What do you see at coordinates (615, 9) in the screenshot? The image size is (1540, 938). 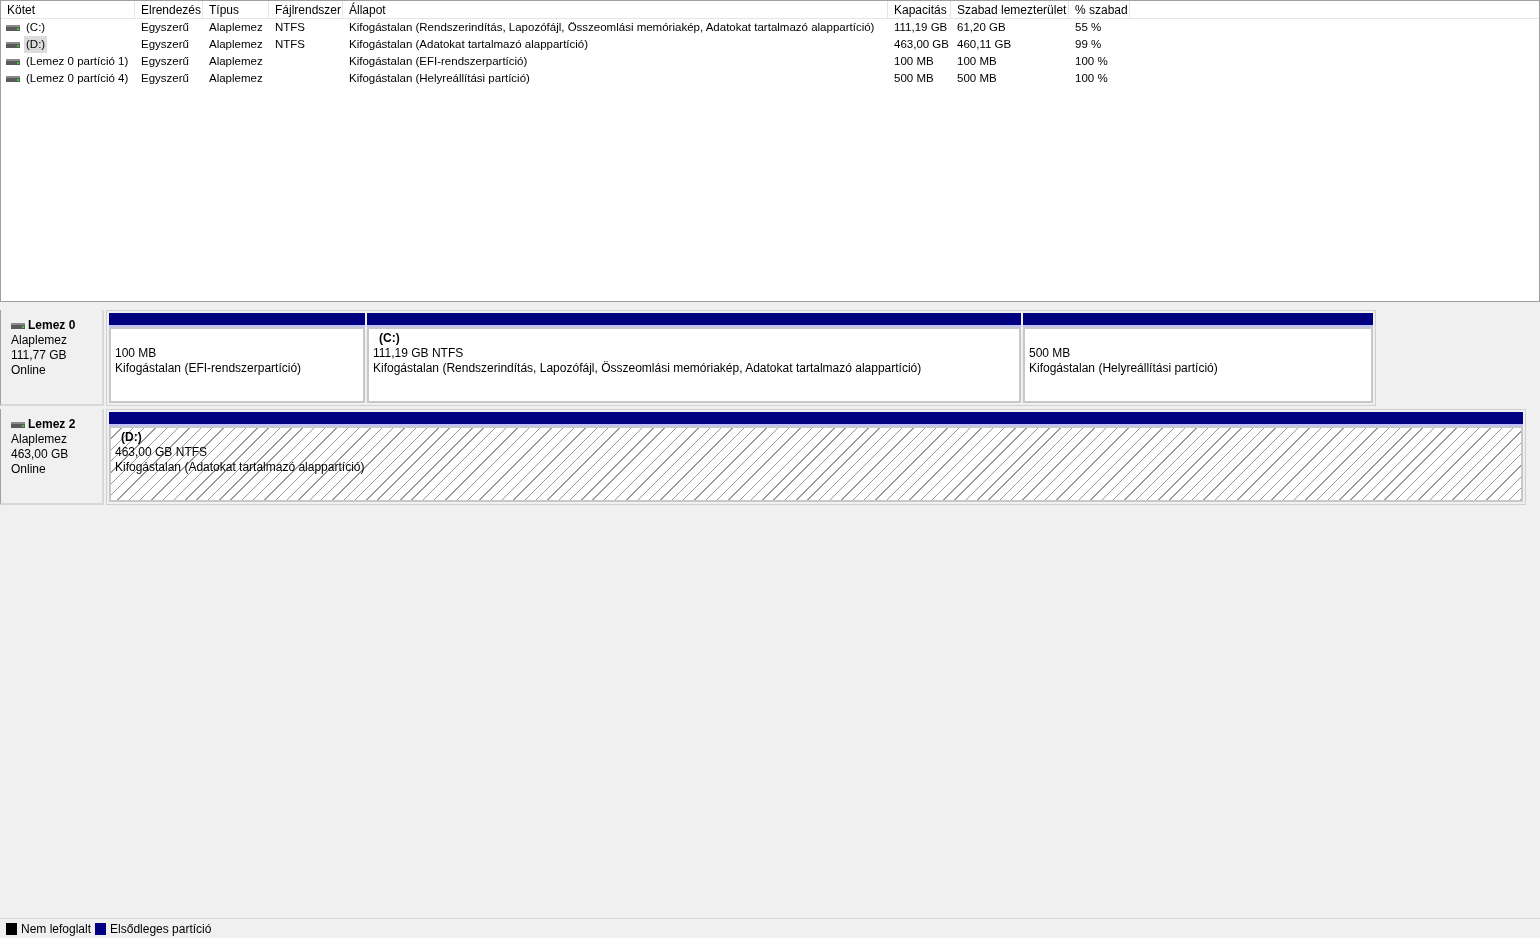 I see `column-header: Állapot` at bounding box center [615, 9].